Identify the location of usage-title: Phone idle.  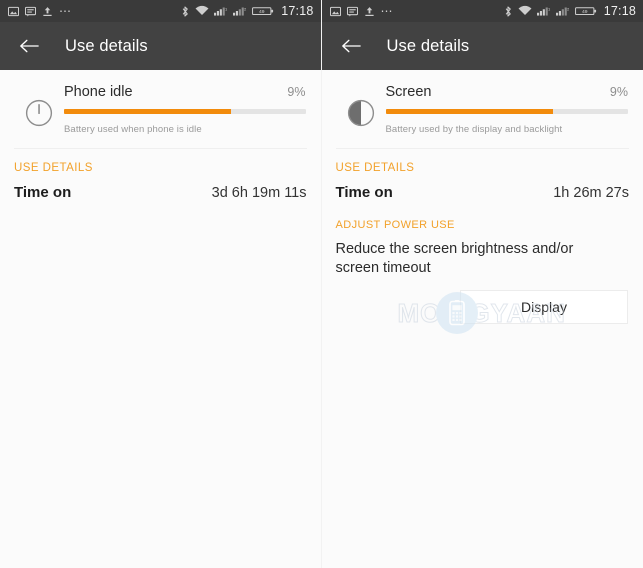
(98, 92).